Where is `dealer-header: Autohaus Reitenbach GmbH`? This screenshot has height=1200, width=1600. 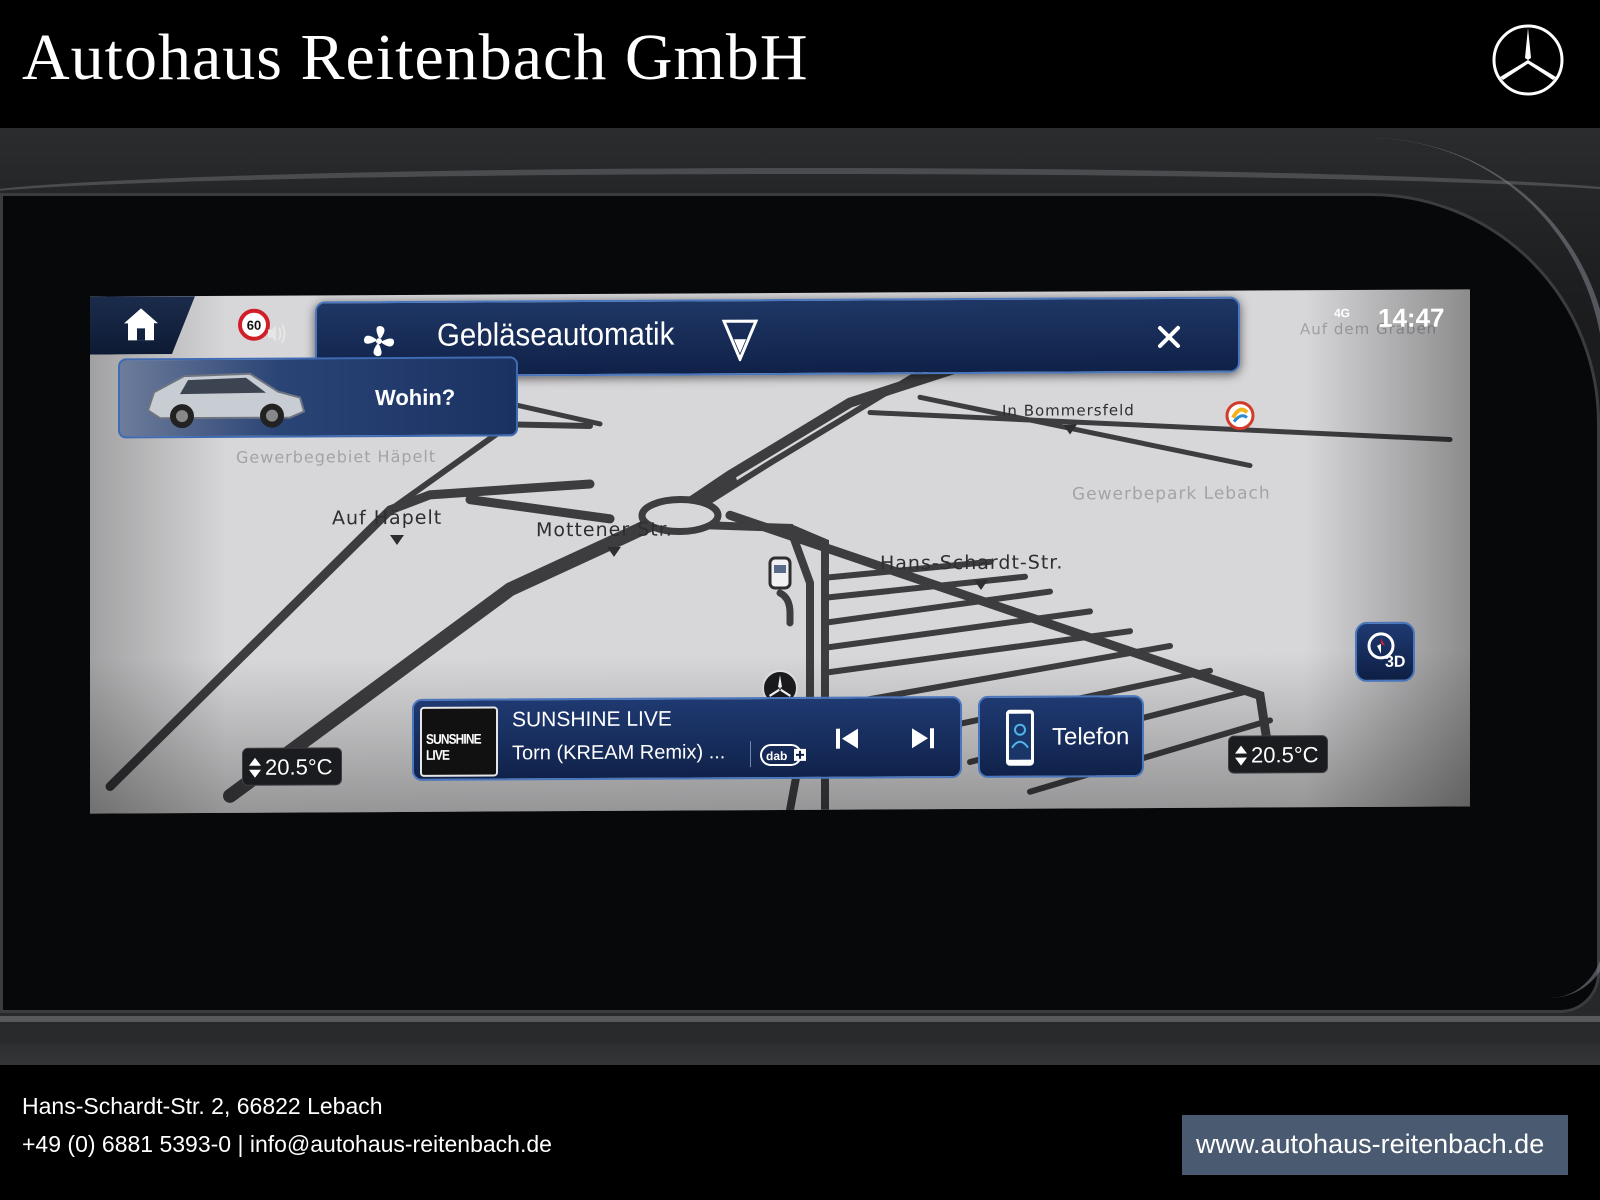 dealer-header: Autohaus Reitenbach GmbH is located at coordinates (800, 64).